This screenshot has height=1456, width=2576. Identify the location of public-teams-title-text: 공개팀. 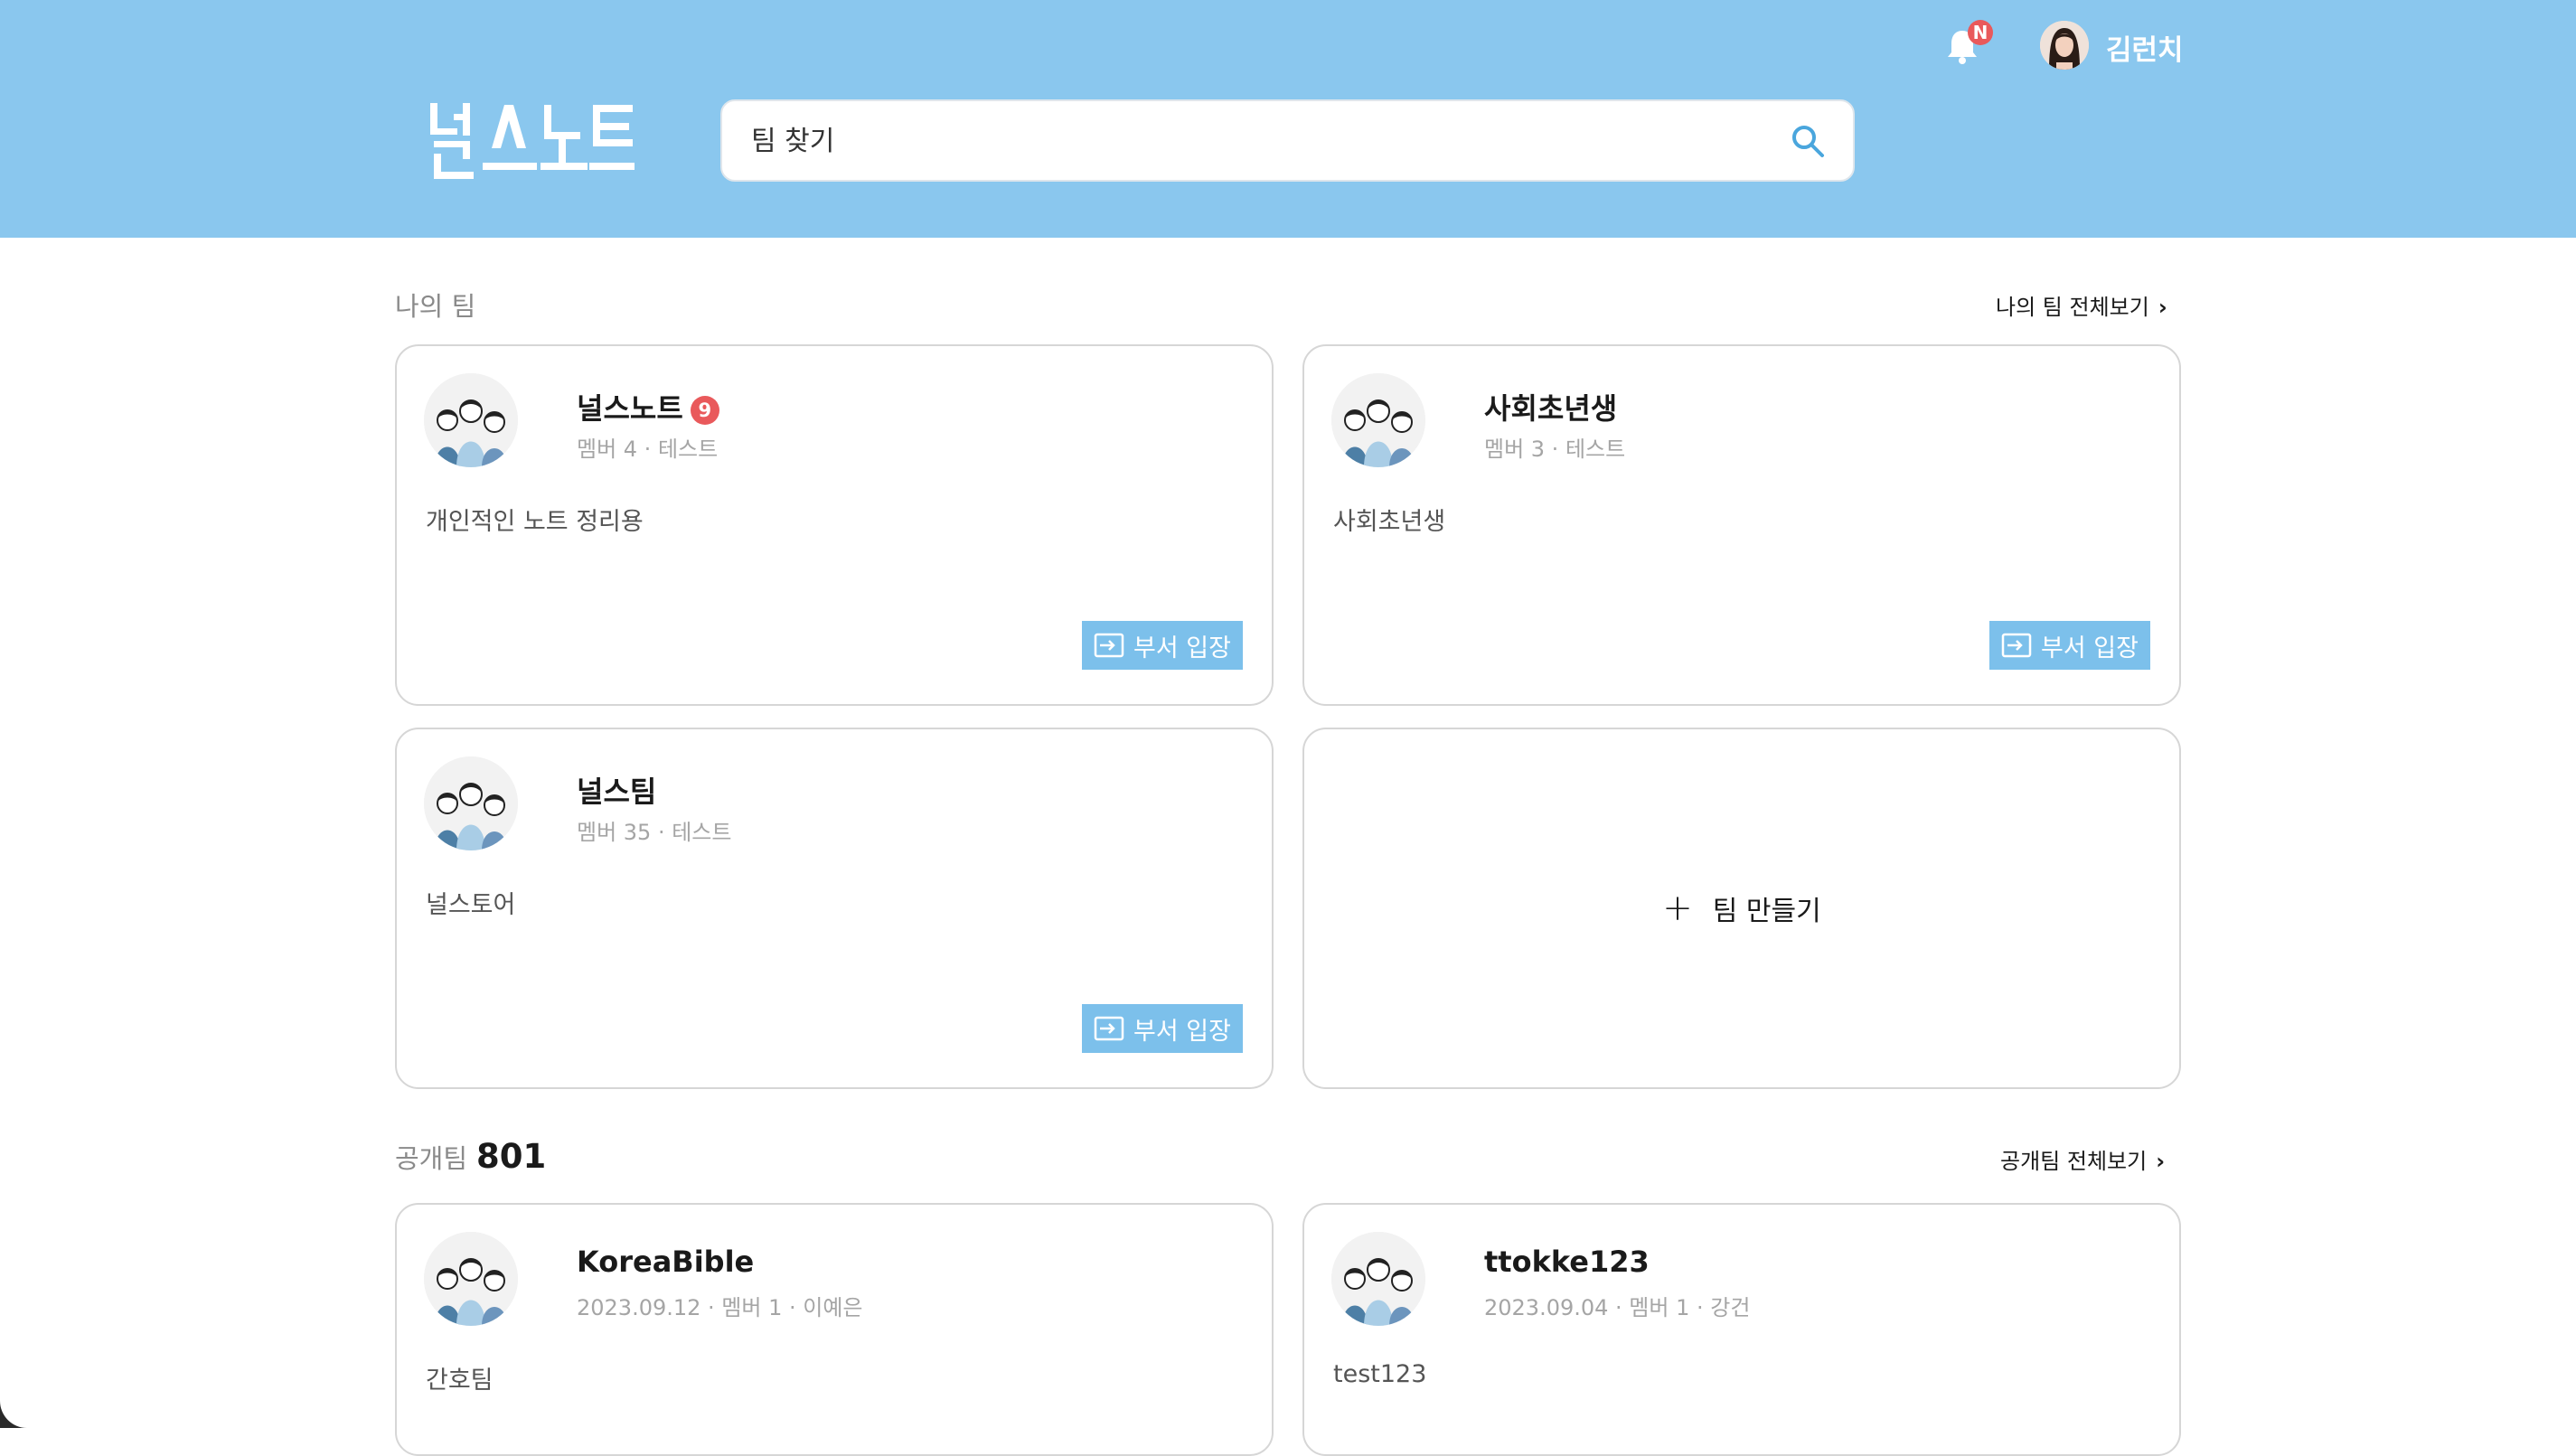
(432, 1158).